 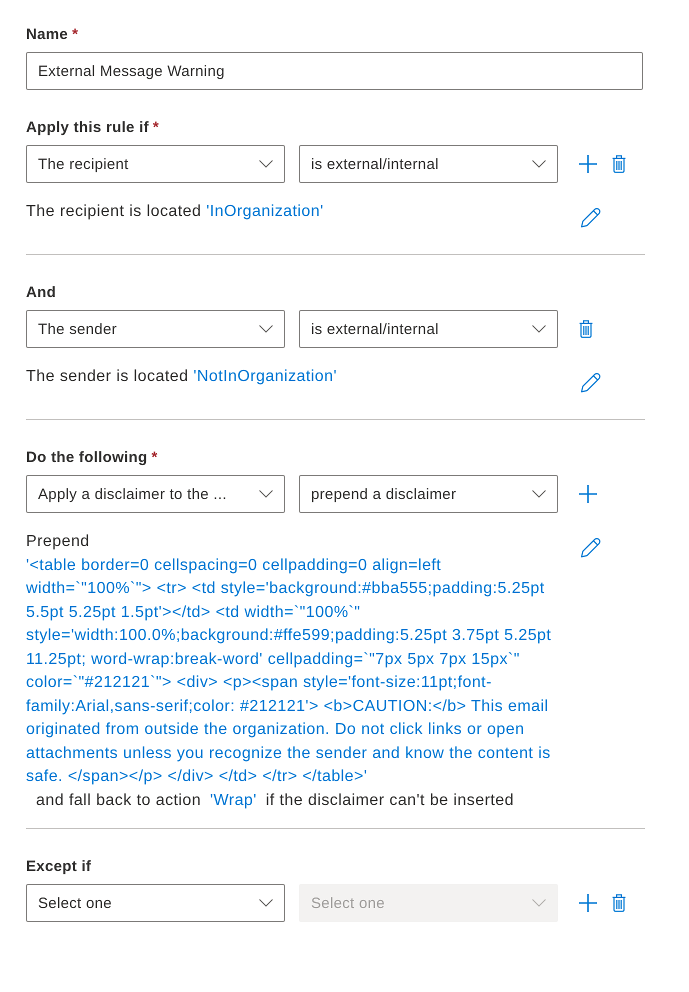 What do you see at coordinates (334, 71) in the screenshot?
I see `name-input: External Message Warning` at bounding box center [334, 71].